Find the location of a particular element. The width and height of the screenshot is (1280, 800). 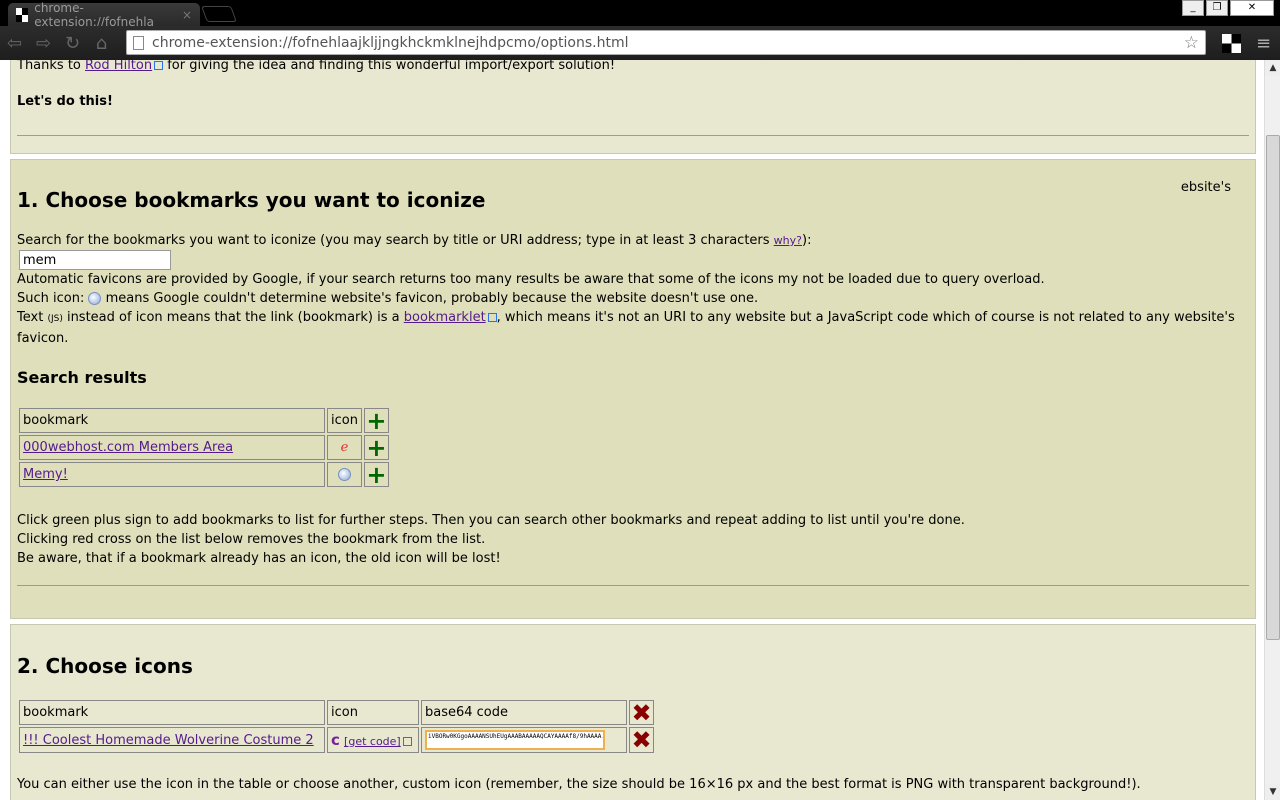

page-icon is located at coordinates (138, 42).